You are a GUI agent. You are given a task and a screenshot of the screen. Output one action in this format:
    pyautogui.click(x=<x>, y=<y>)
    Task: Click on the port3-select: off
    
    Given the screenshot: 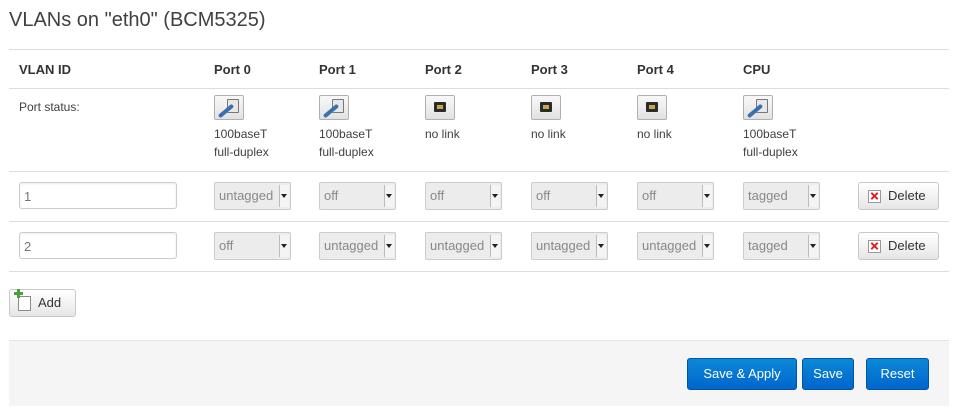 What is the action you would take?
    pyautogui.click(x=569, y=196)
    